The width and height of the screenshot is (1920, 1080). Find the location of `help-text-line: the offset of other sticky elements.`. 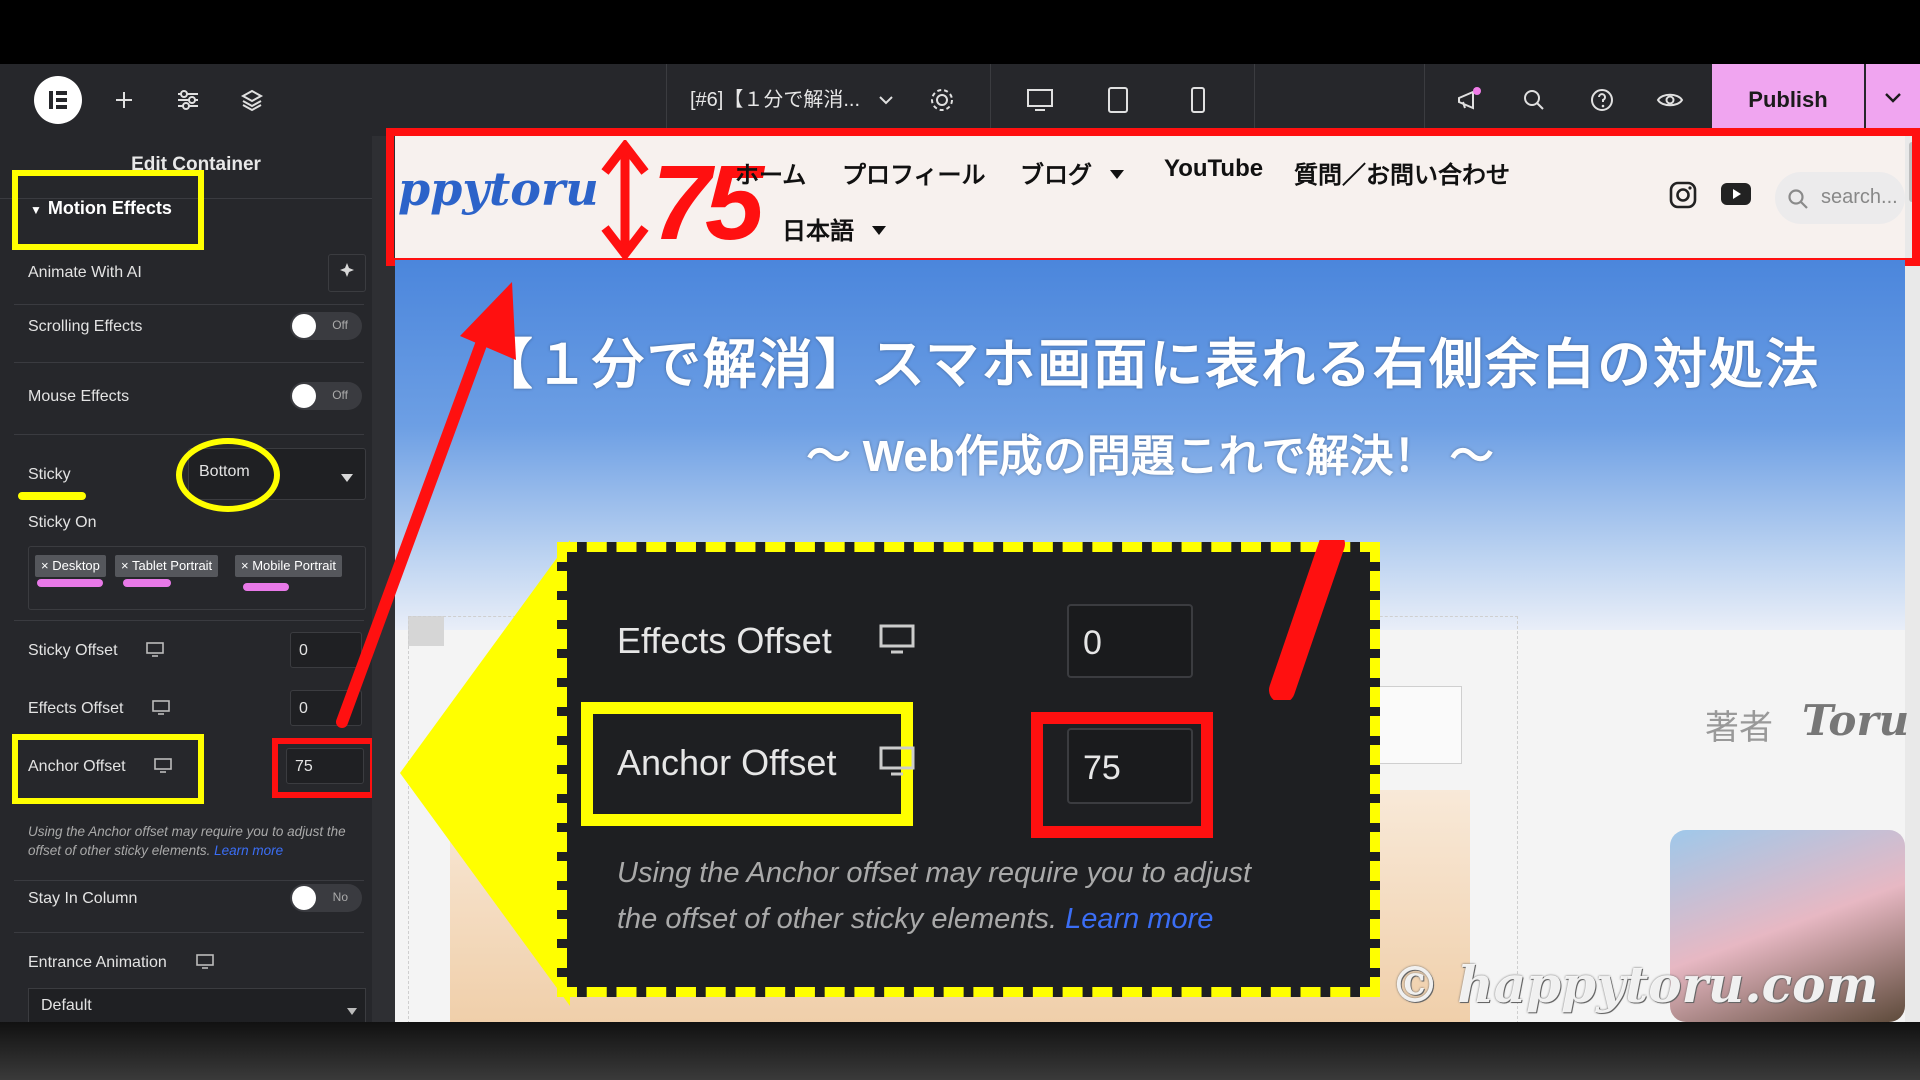

help-text-line: the offset of other sticky elements. is located at coordinates (837, 919).